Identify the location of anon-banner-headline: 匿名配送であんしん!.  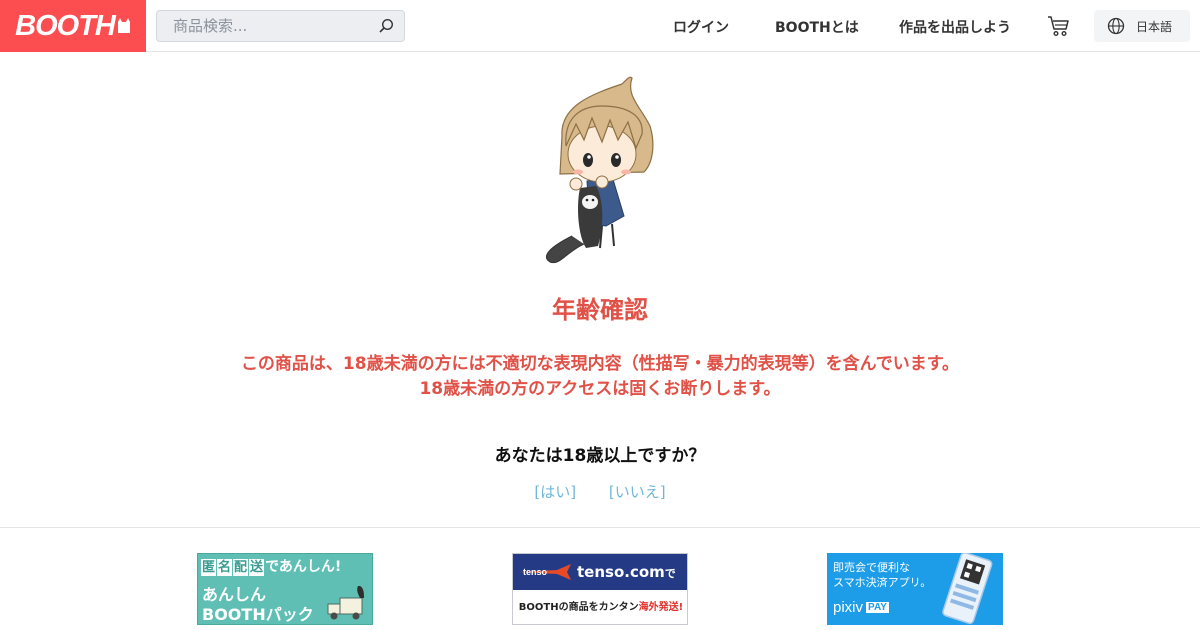
(271, 566).